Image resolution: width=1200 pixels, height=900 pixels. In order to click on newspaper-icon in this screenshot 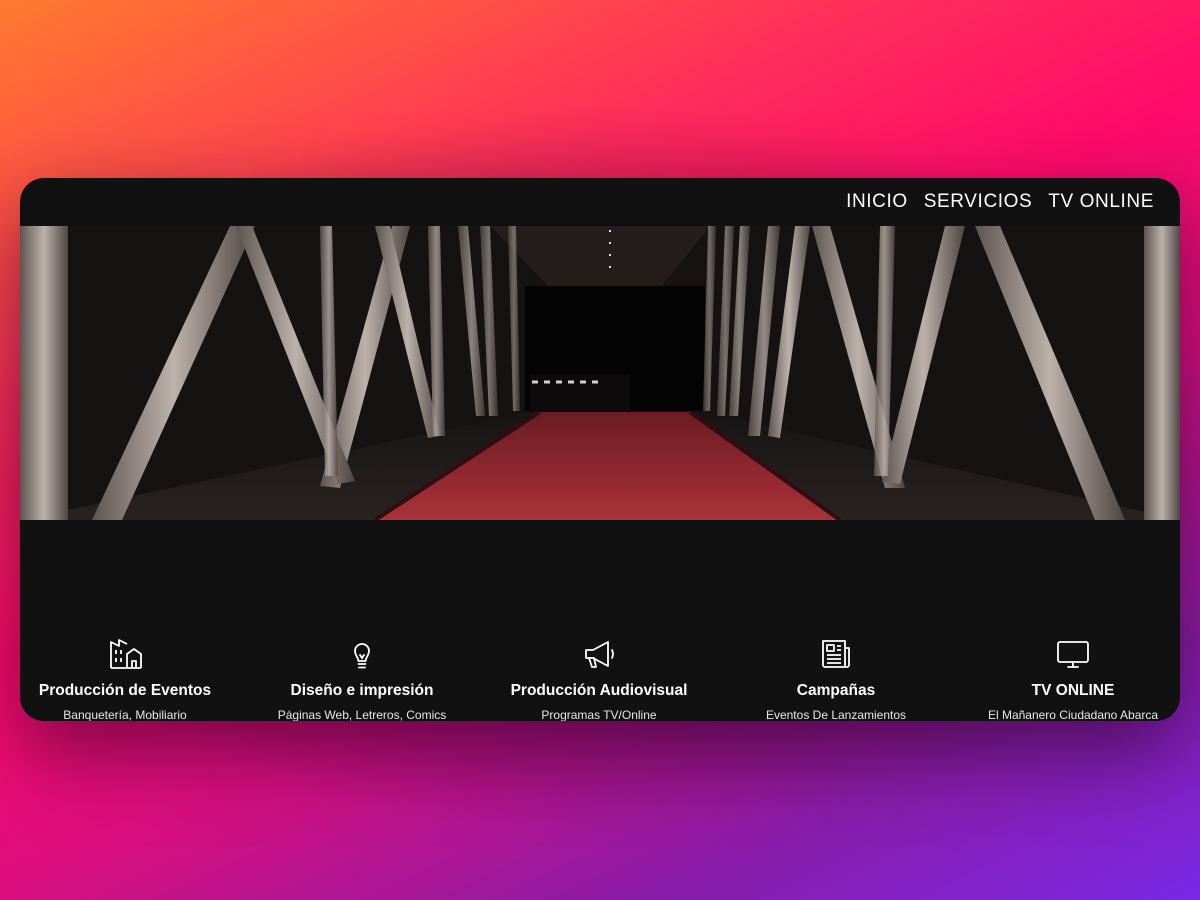, I will do `click(836, 654)`.